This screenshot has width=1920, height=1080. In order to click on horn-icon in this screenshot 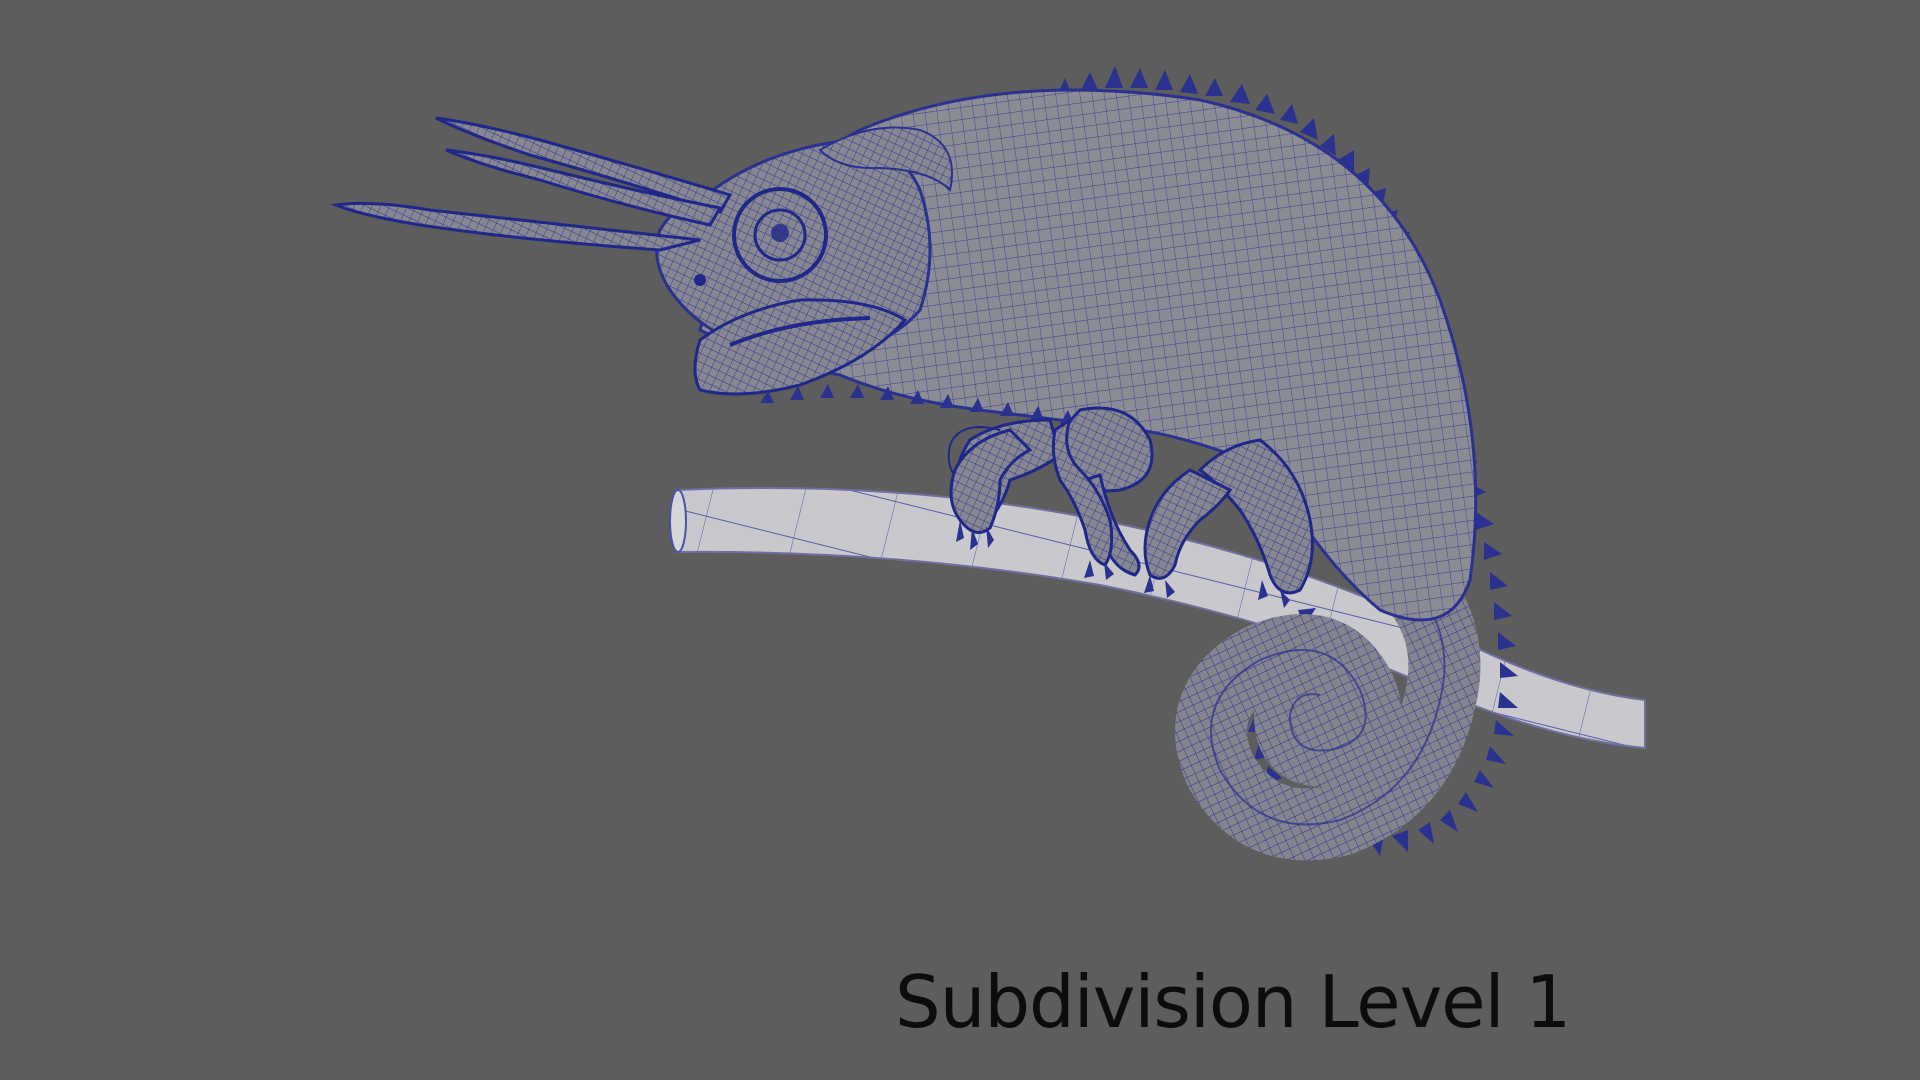, I will do `click(584, 165)`.